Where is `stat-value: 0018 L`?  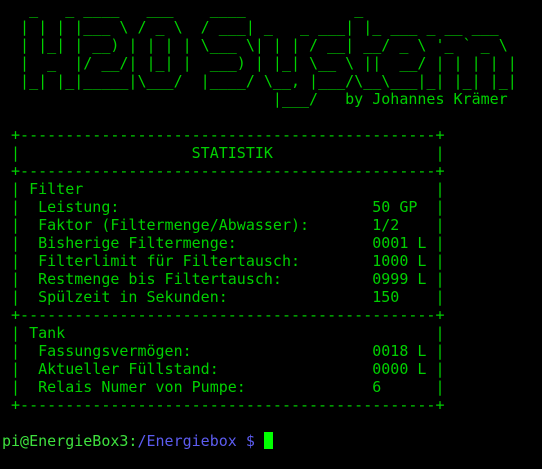 stat-value: 0018 L is located at coordinates (399, 351).